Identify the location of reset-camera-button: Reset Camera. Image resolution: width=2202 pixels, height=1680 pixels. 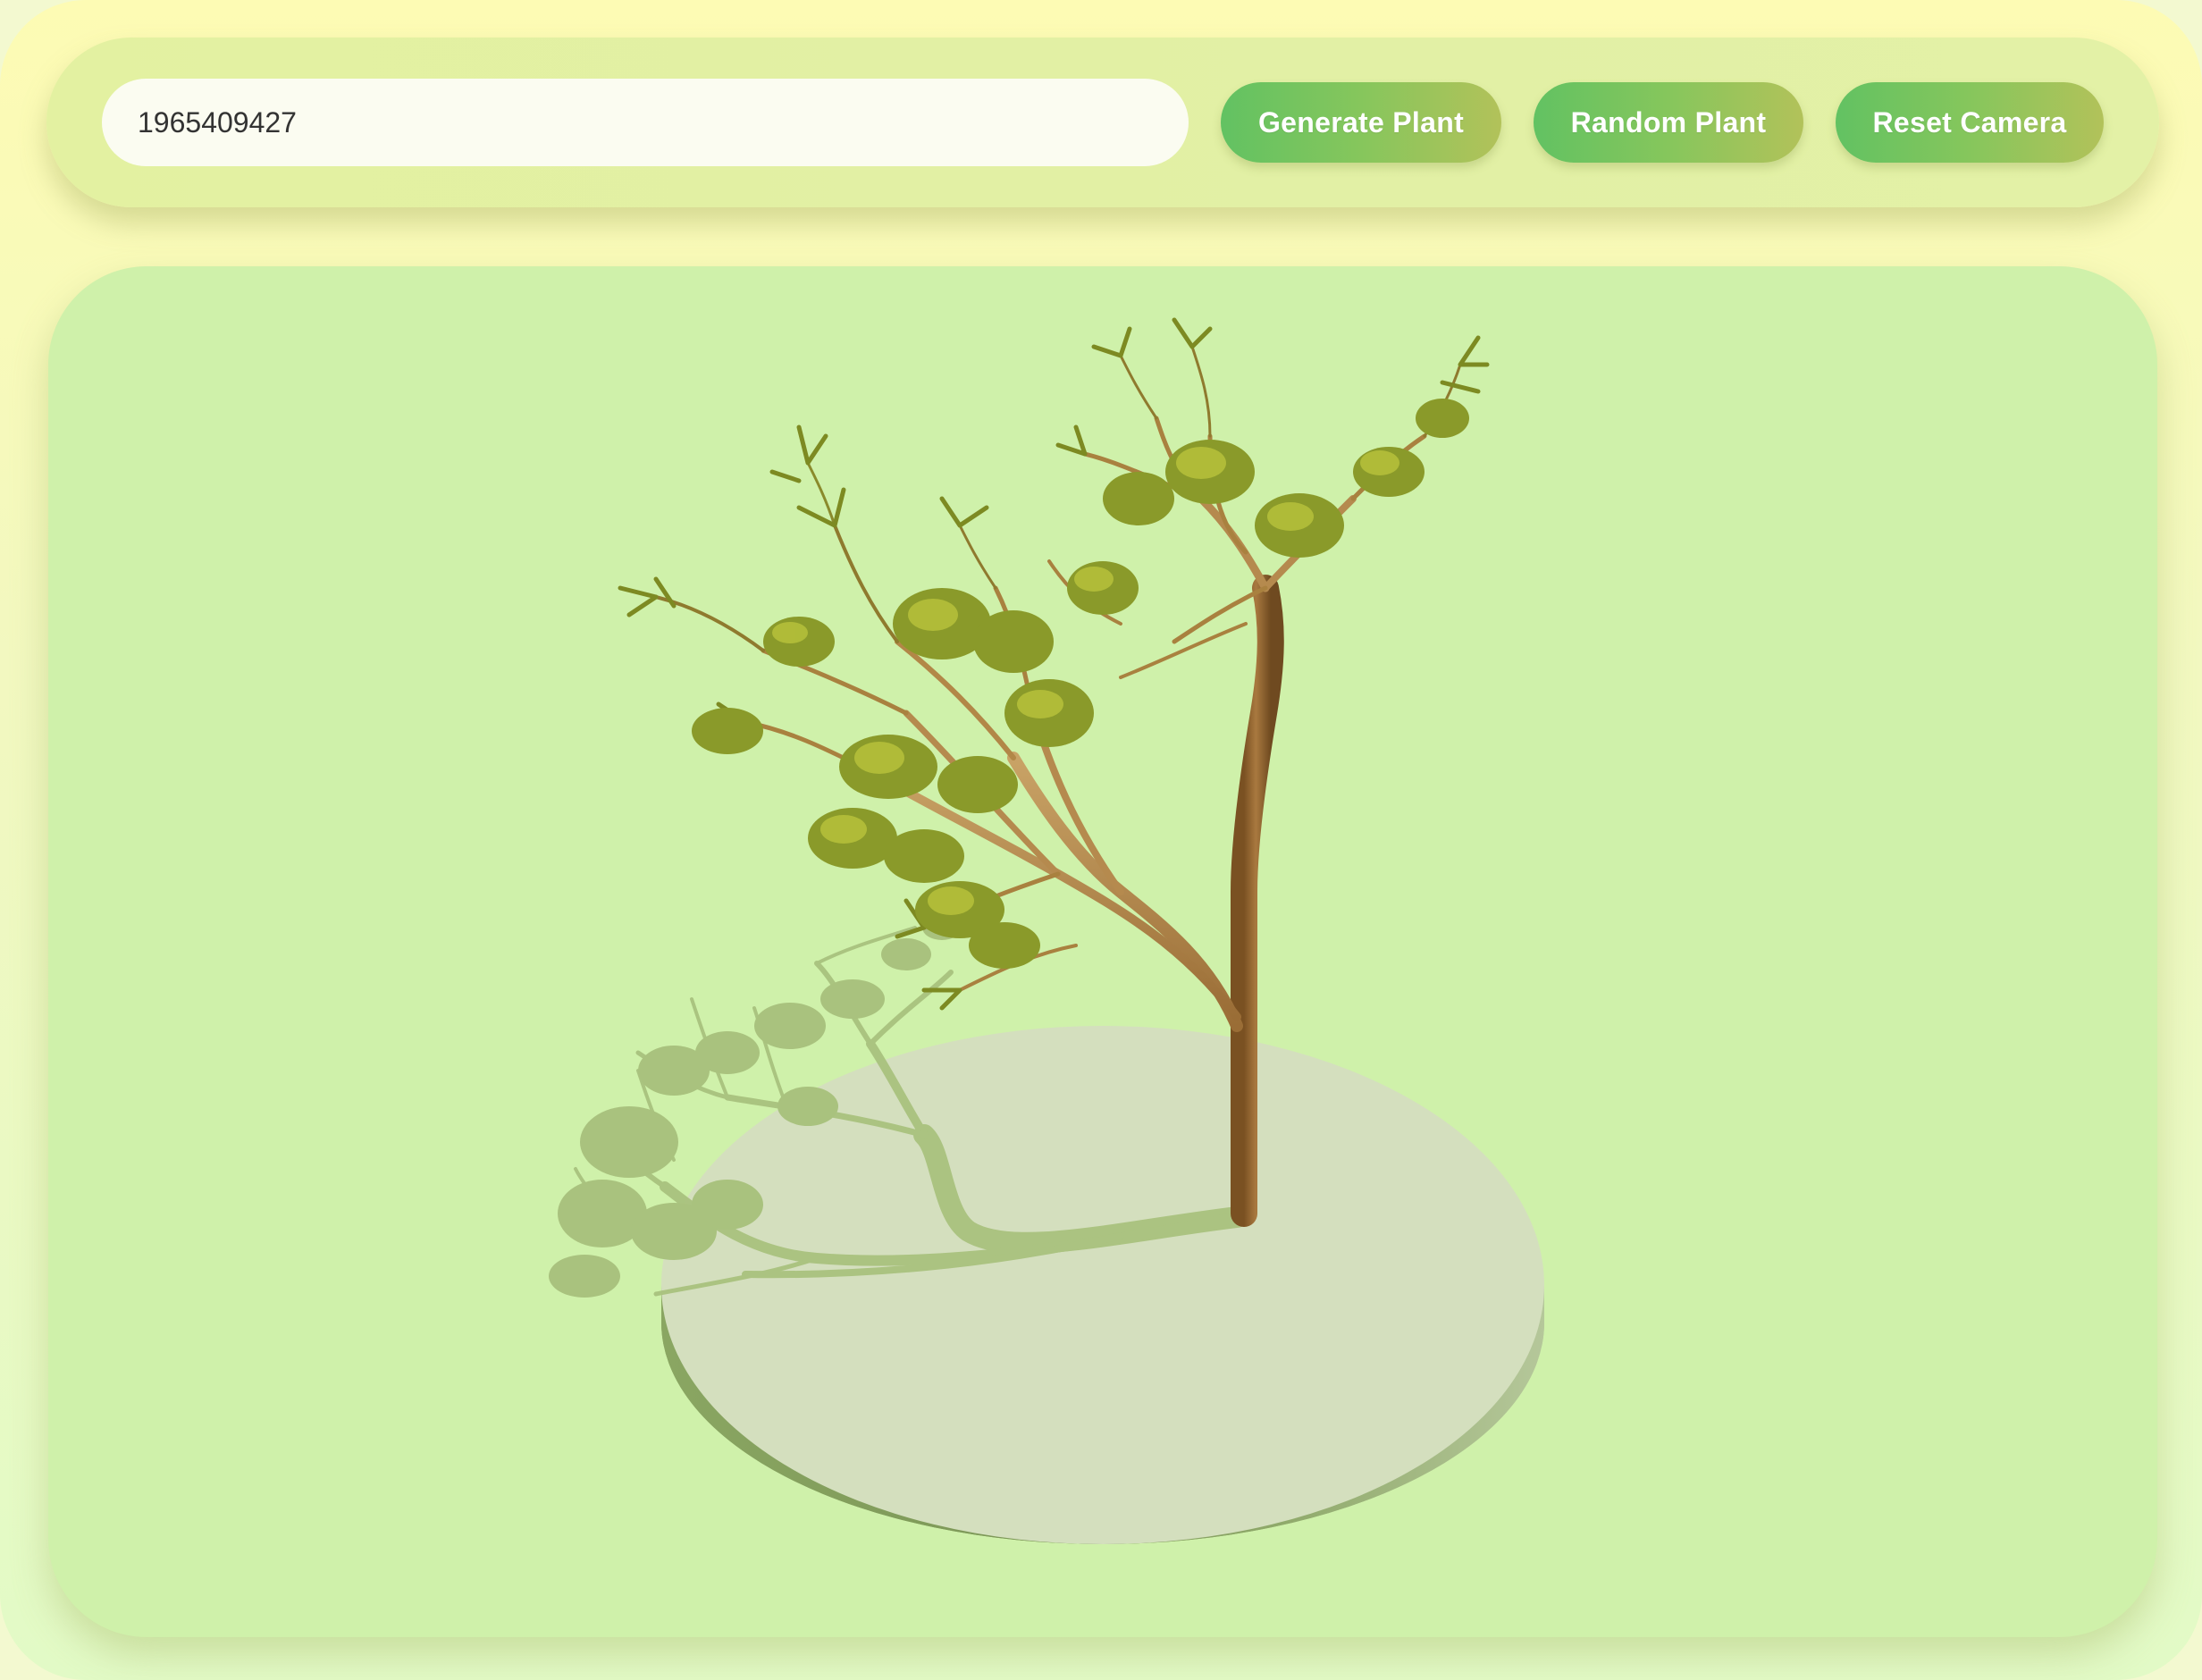
(1970, 122).